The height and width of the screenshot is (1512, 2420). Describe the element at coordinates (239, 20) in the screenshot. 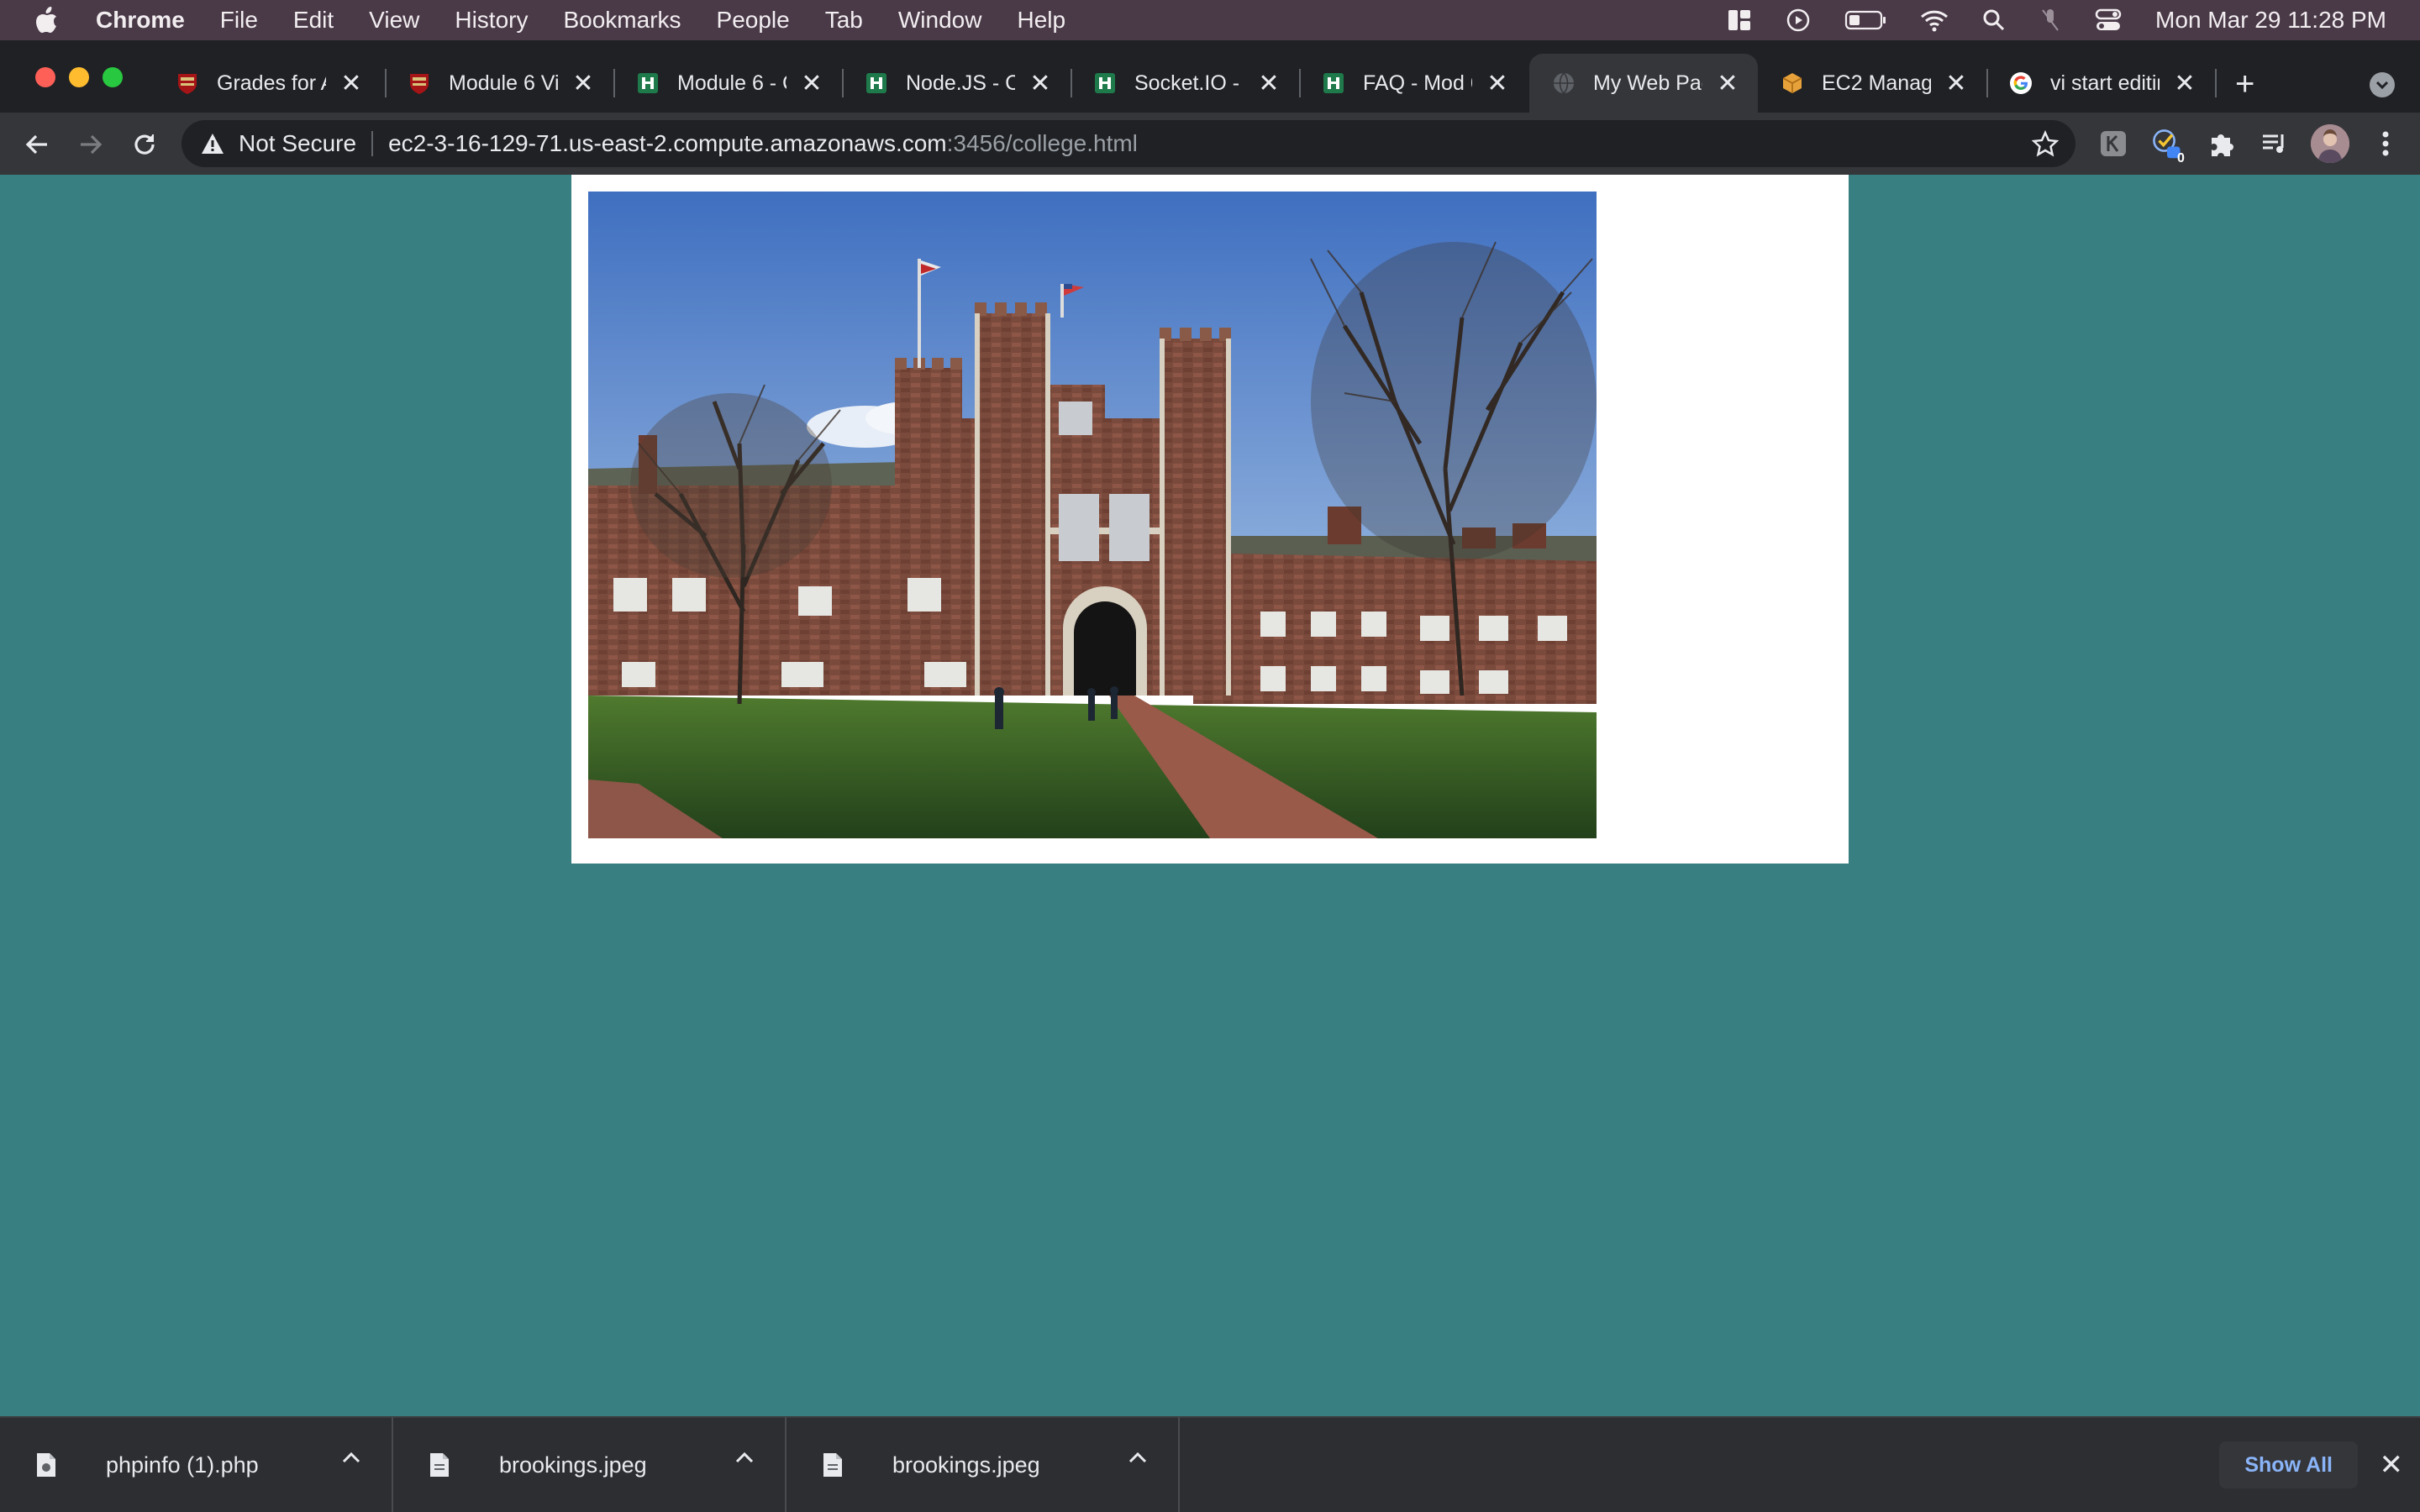

I see `menu-file: File` at that location.